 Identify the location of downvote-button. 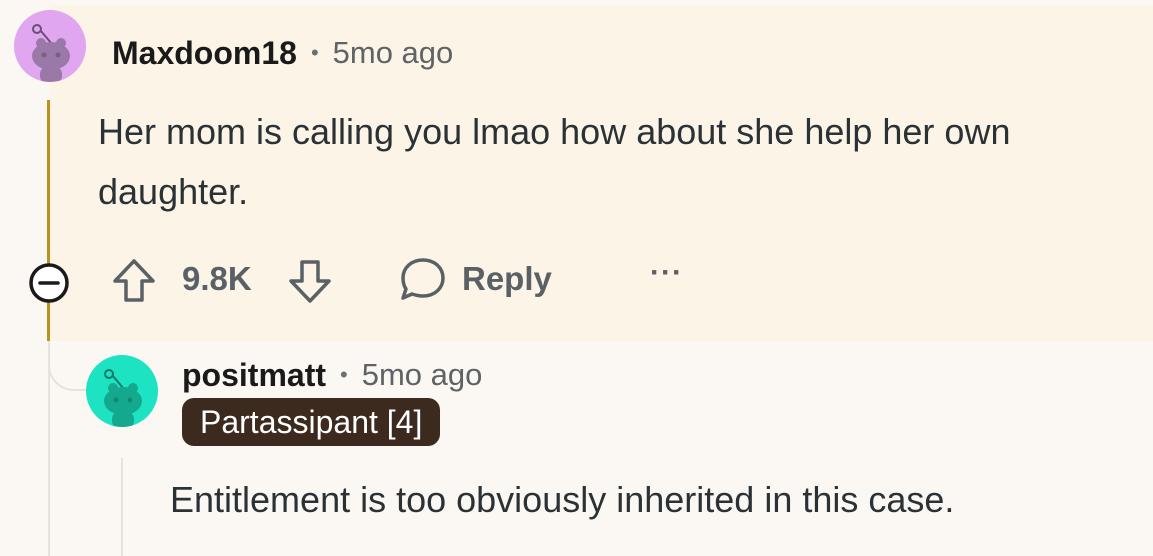
(310, 281).